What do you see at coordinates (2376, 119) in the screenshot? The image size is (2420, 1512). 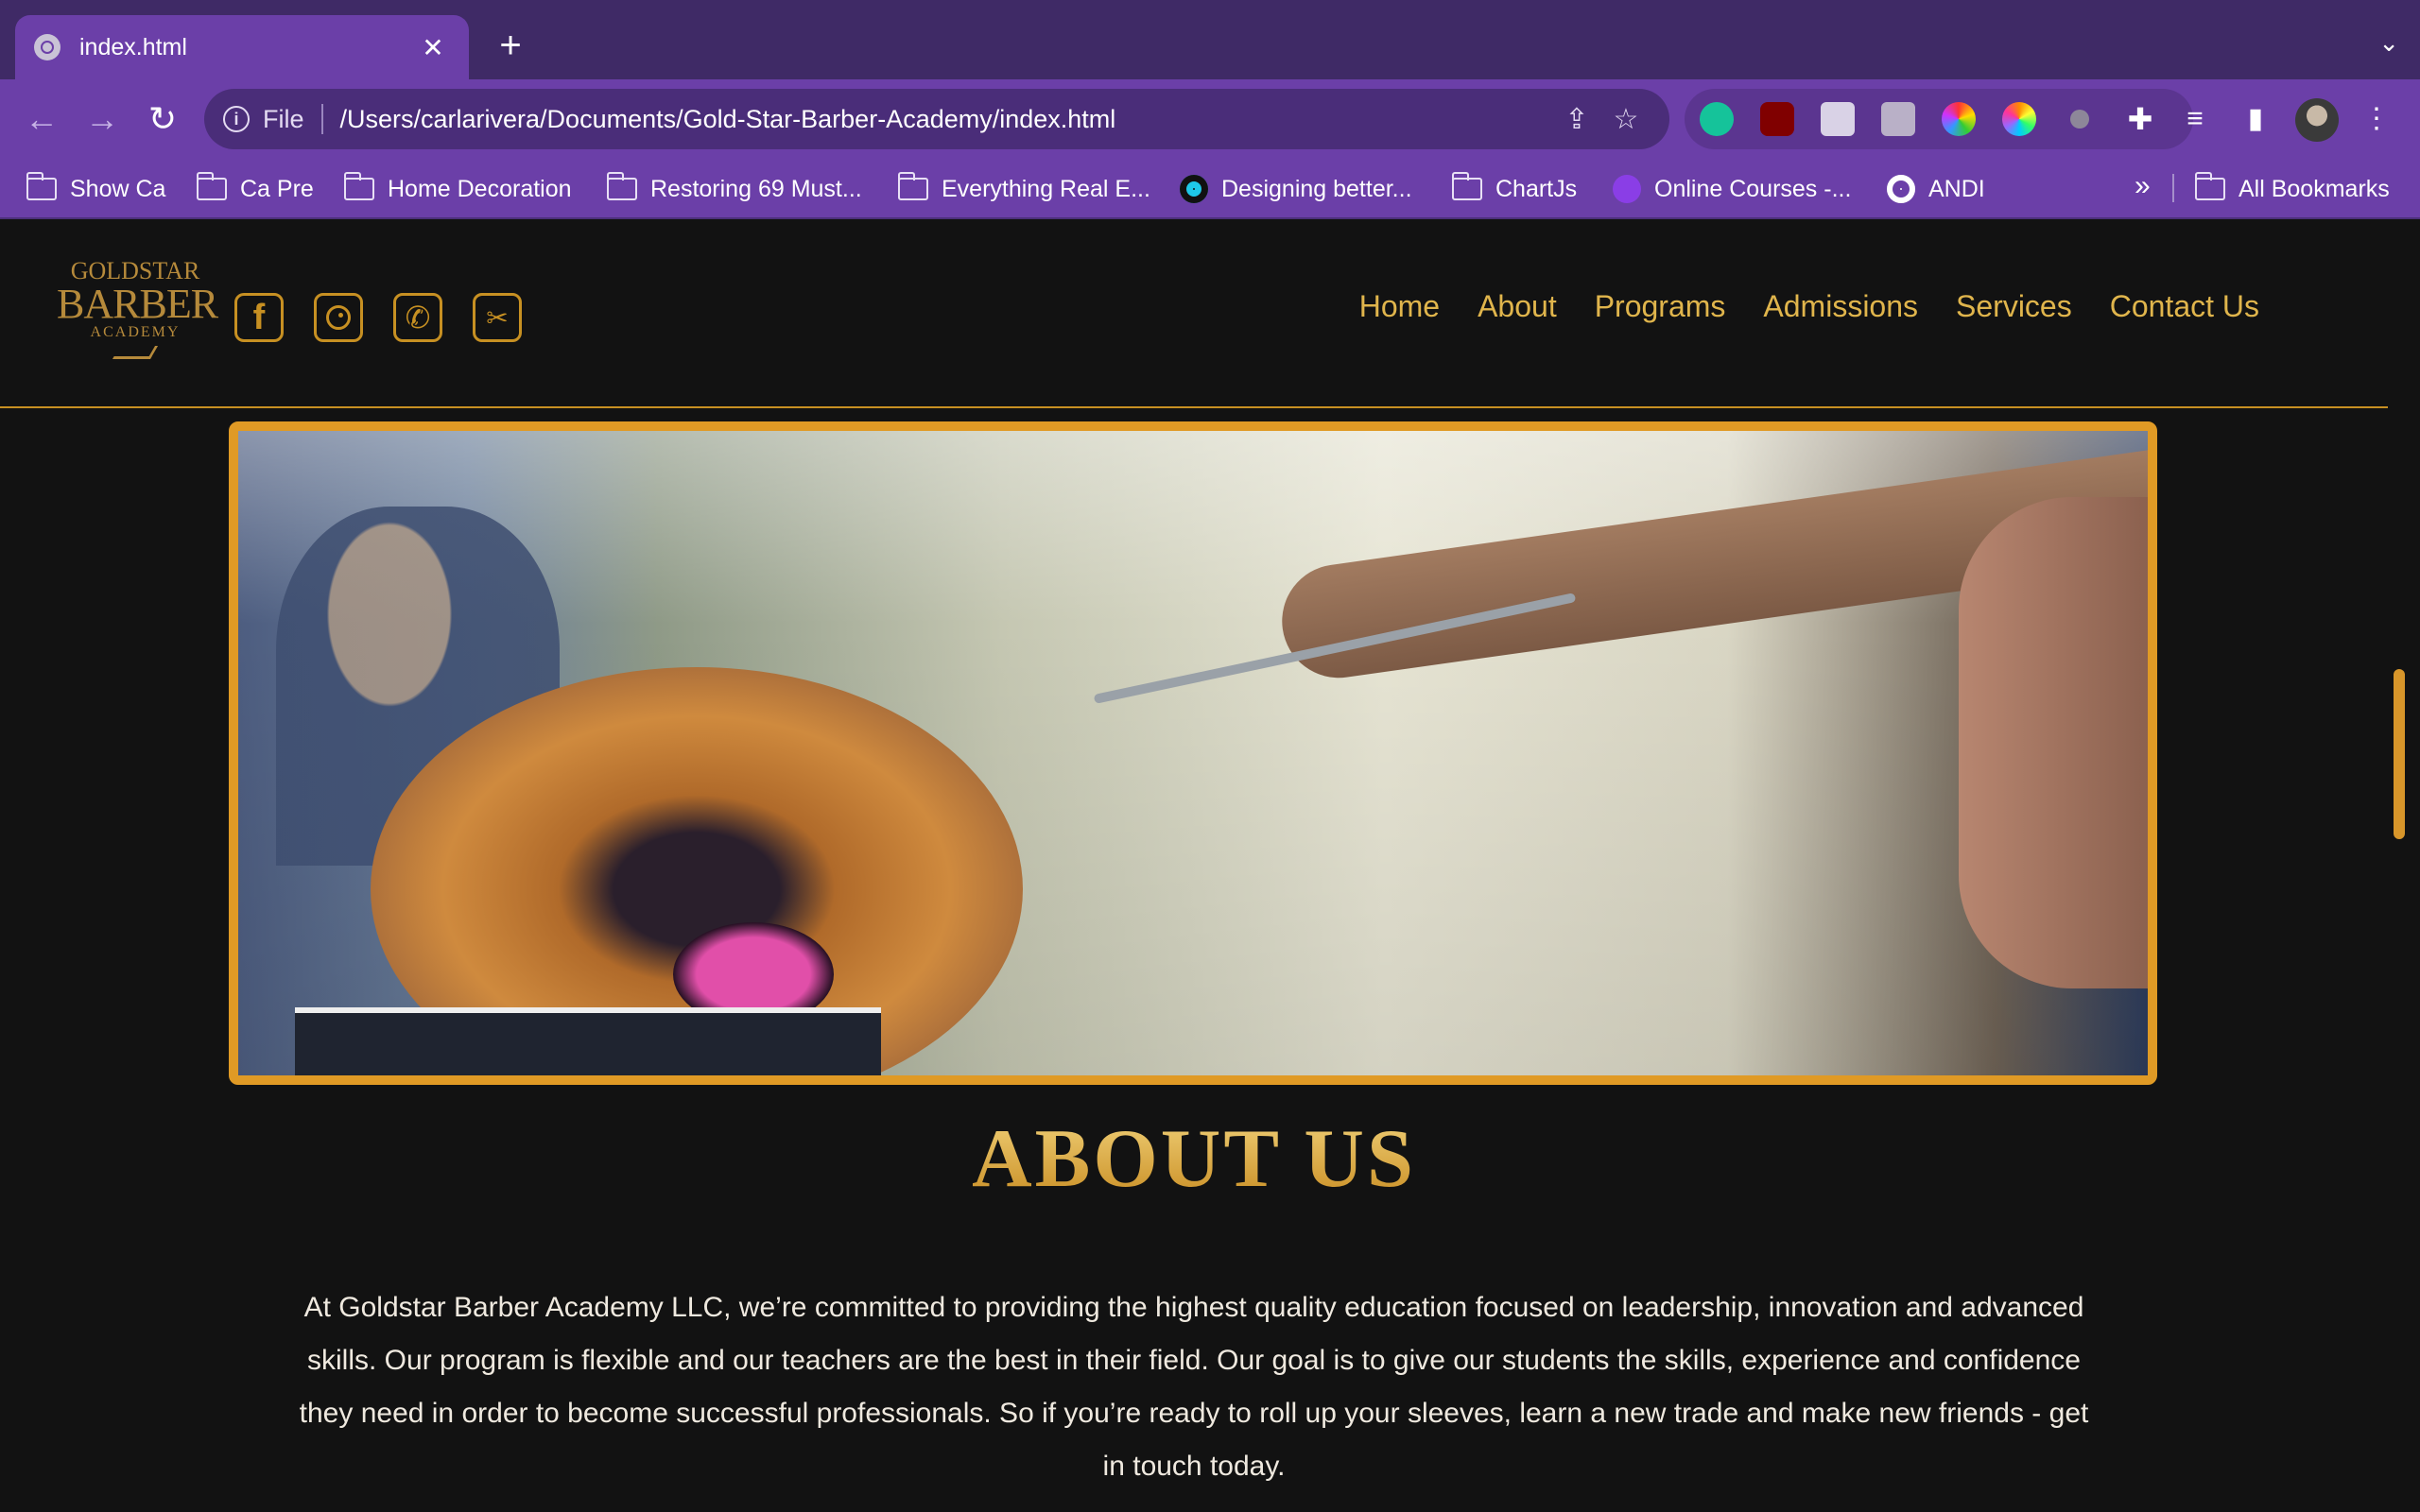 I see `menu-kebab-icon: ⋮` at bounding box center [2376, 119].